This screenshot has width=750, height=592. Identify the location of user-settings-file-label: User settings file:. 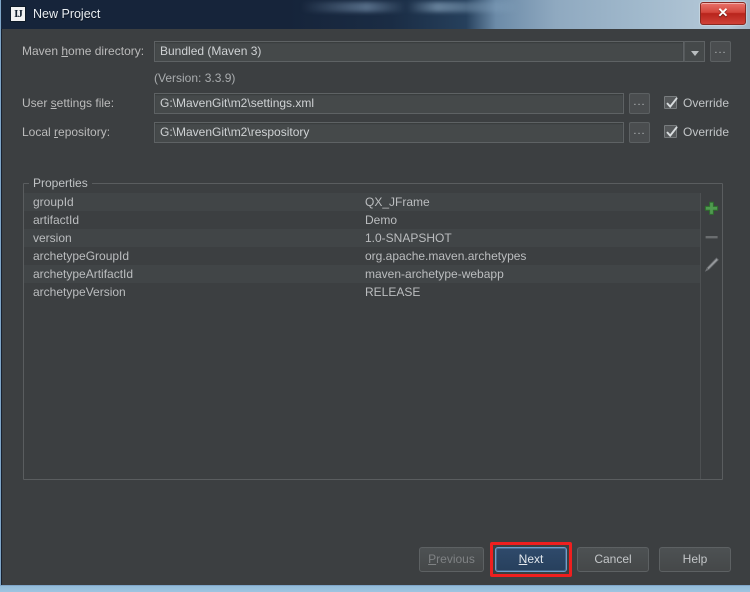
(68, 103).